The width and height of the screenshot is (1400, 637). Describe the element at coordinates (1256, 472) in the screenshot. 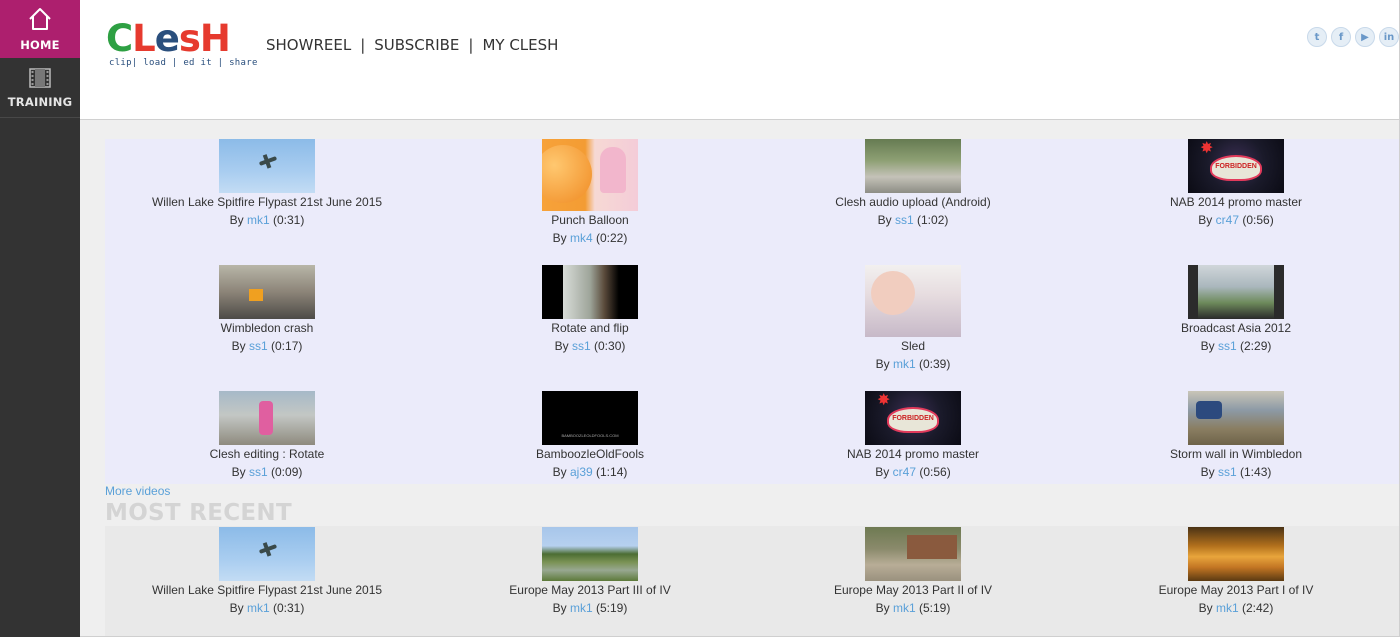

I see `video-duration: (1:43)` at that location.